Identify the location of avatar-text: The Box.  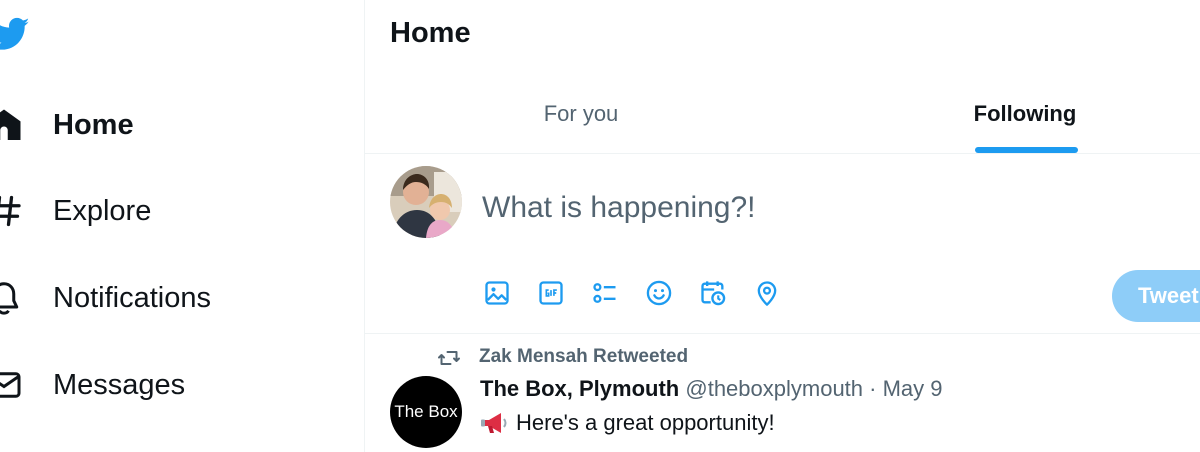
(426, 411).